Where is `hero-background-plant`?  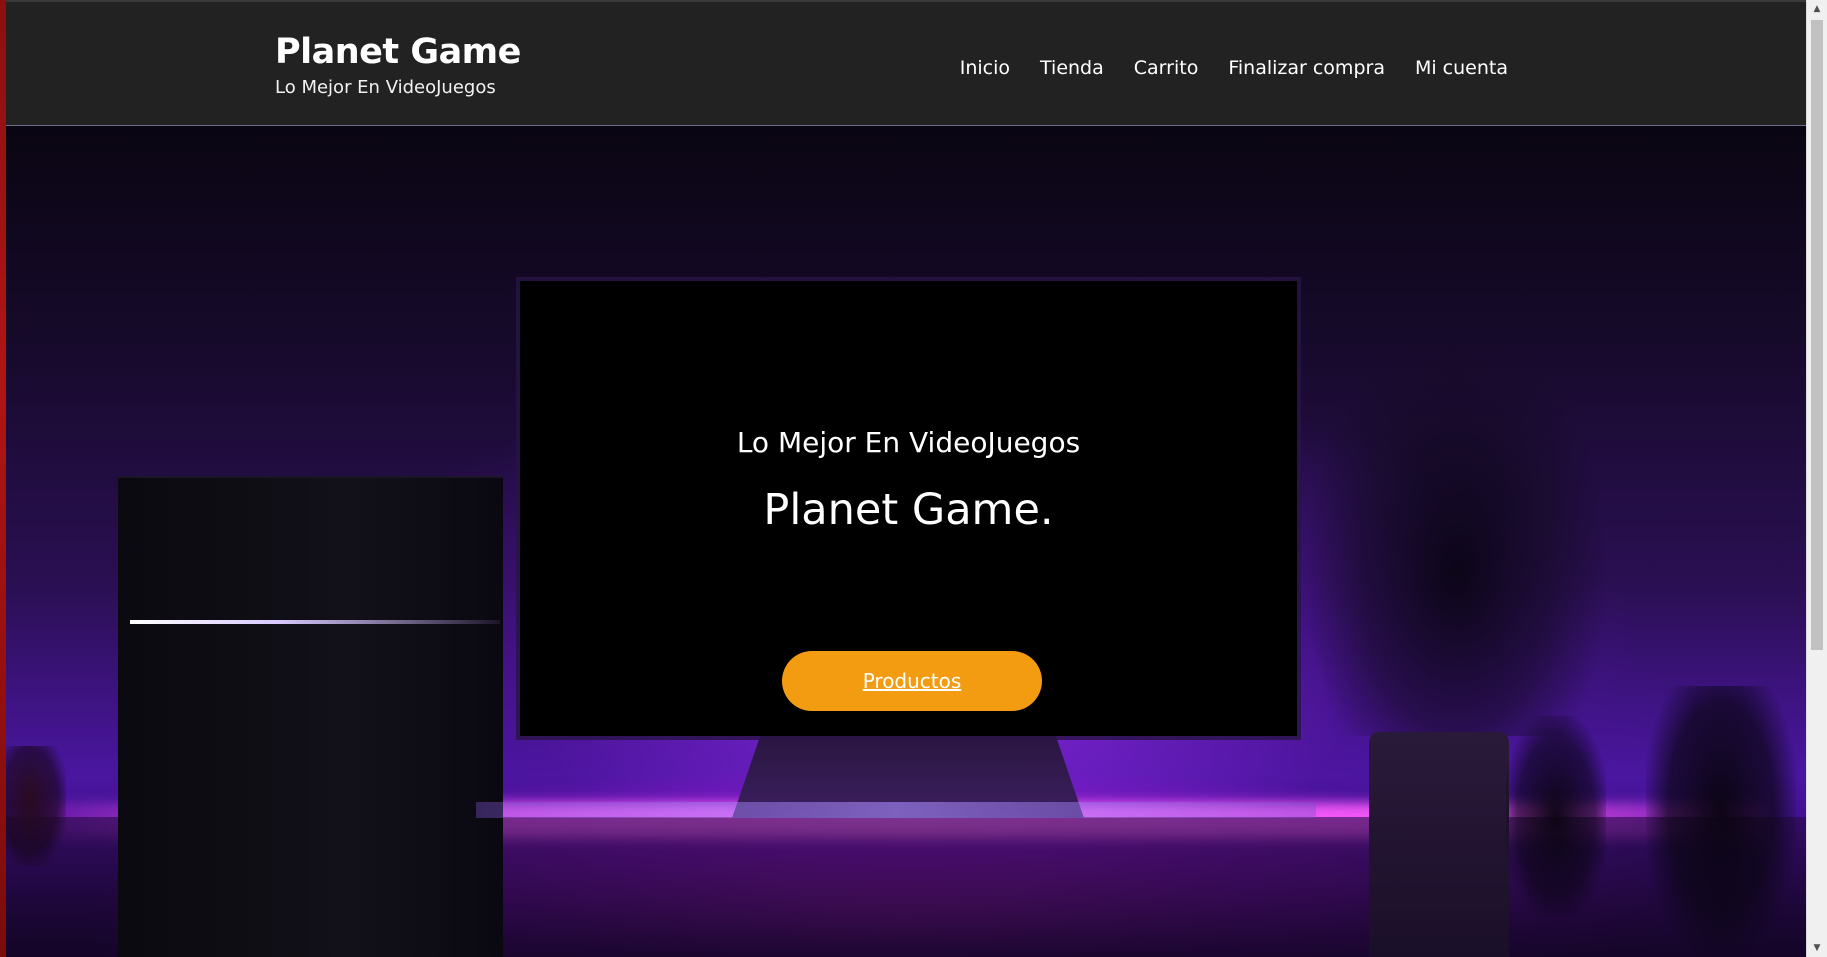
hero-background-plant is located at coordinates (1456, 531).